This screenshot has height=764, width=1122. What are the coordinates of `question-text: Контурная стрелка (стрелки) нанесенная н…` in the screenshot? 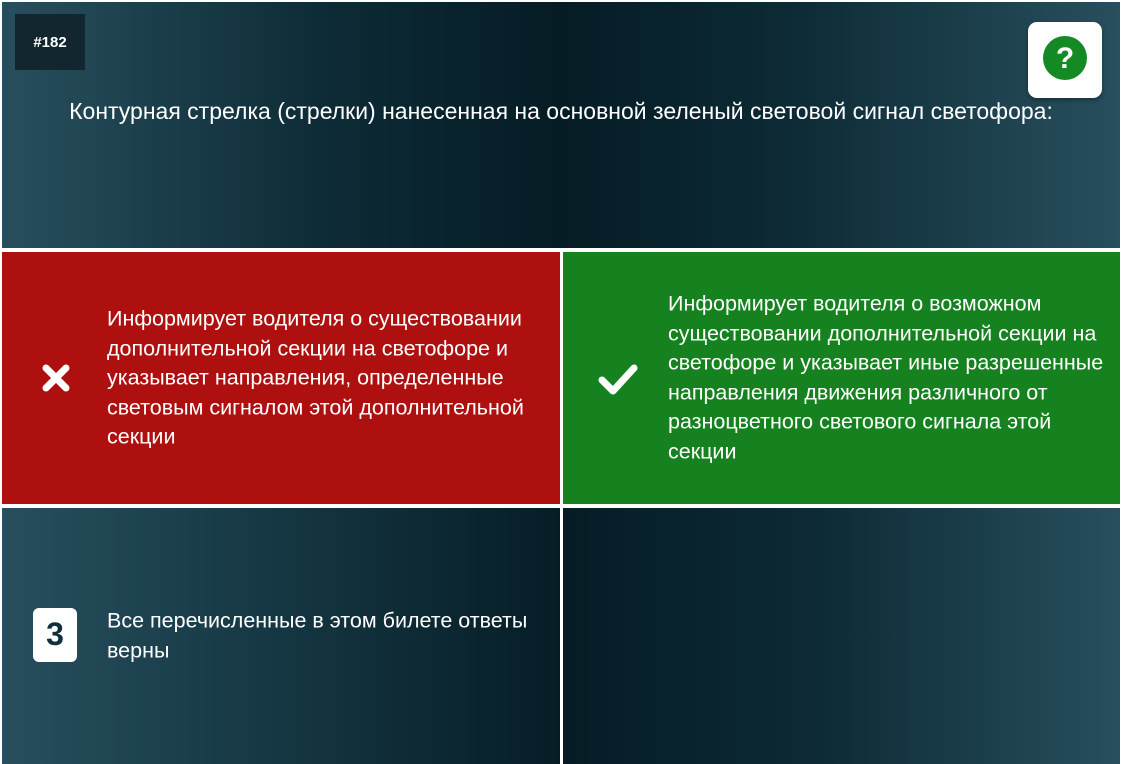 It's located at (561, 111).